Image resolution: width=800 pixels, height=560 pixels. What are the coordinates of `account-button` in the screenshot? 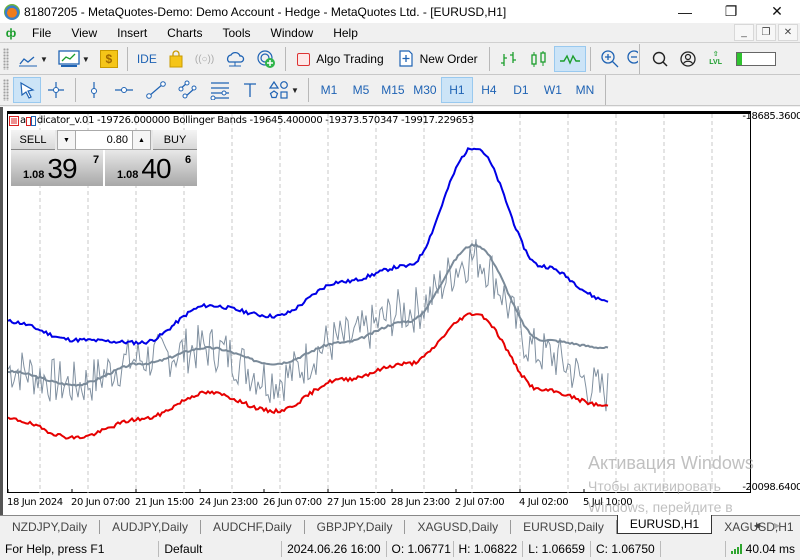 It's located at (688, 59).